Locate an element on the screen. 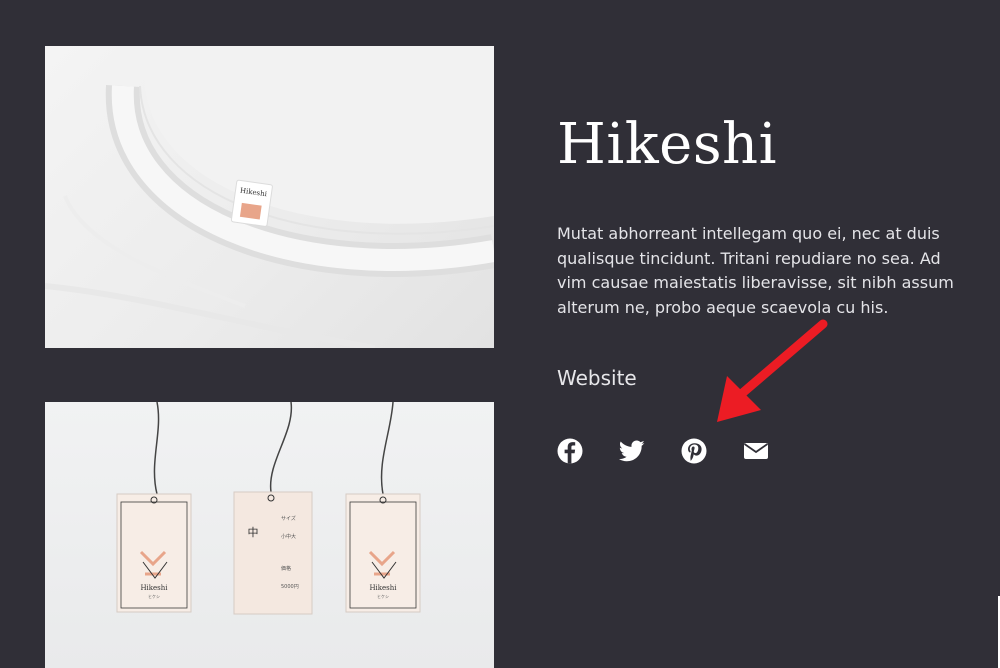 This screenshot has width=1000, height=668. facebook-share-button is located at coordinates (570, 451).